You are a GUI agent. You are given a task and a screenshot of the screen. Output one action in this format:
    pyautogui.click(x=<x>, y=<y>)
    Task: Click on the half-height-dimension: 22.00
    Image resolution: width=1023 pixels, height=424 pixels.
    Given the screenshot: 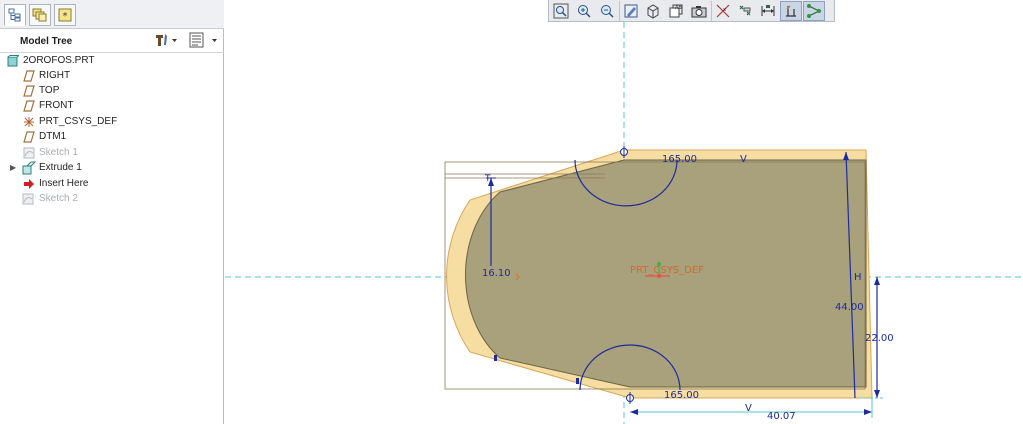 What is the action you would take?
    pyautogui.click(x=879, y=338)
    